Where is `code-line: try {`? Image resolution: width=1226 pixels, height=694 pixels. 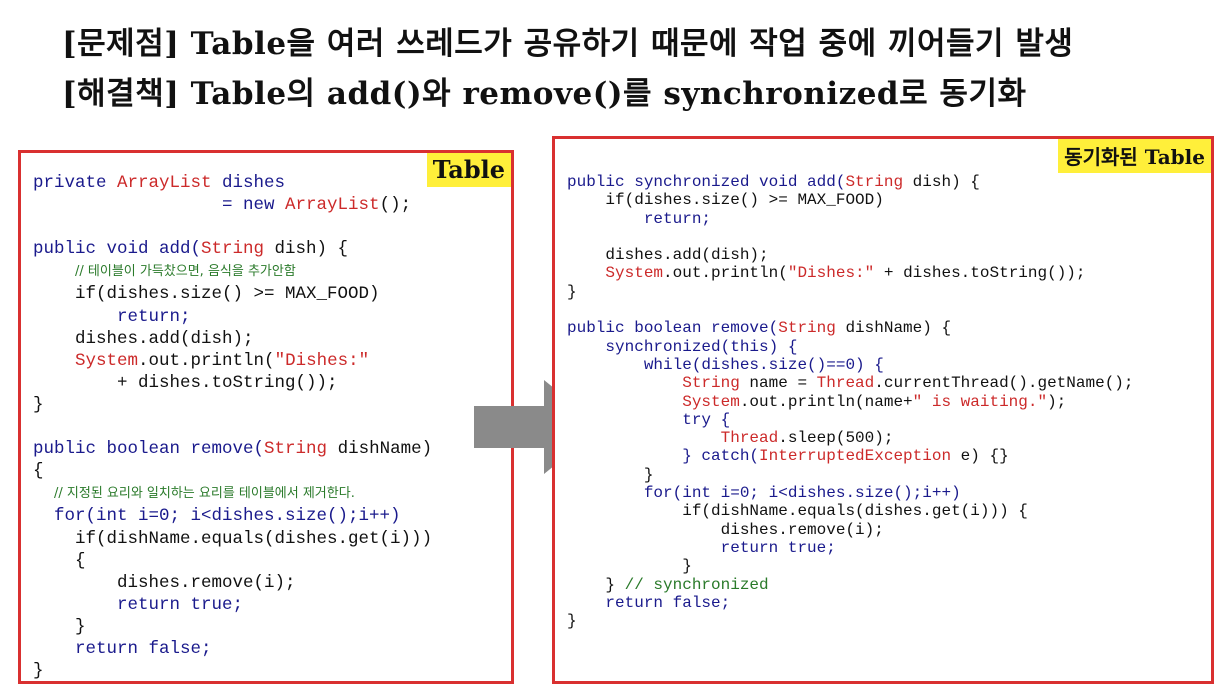
code-line: try { is located at coordinates (850, 420).